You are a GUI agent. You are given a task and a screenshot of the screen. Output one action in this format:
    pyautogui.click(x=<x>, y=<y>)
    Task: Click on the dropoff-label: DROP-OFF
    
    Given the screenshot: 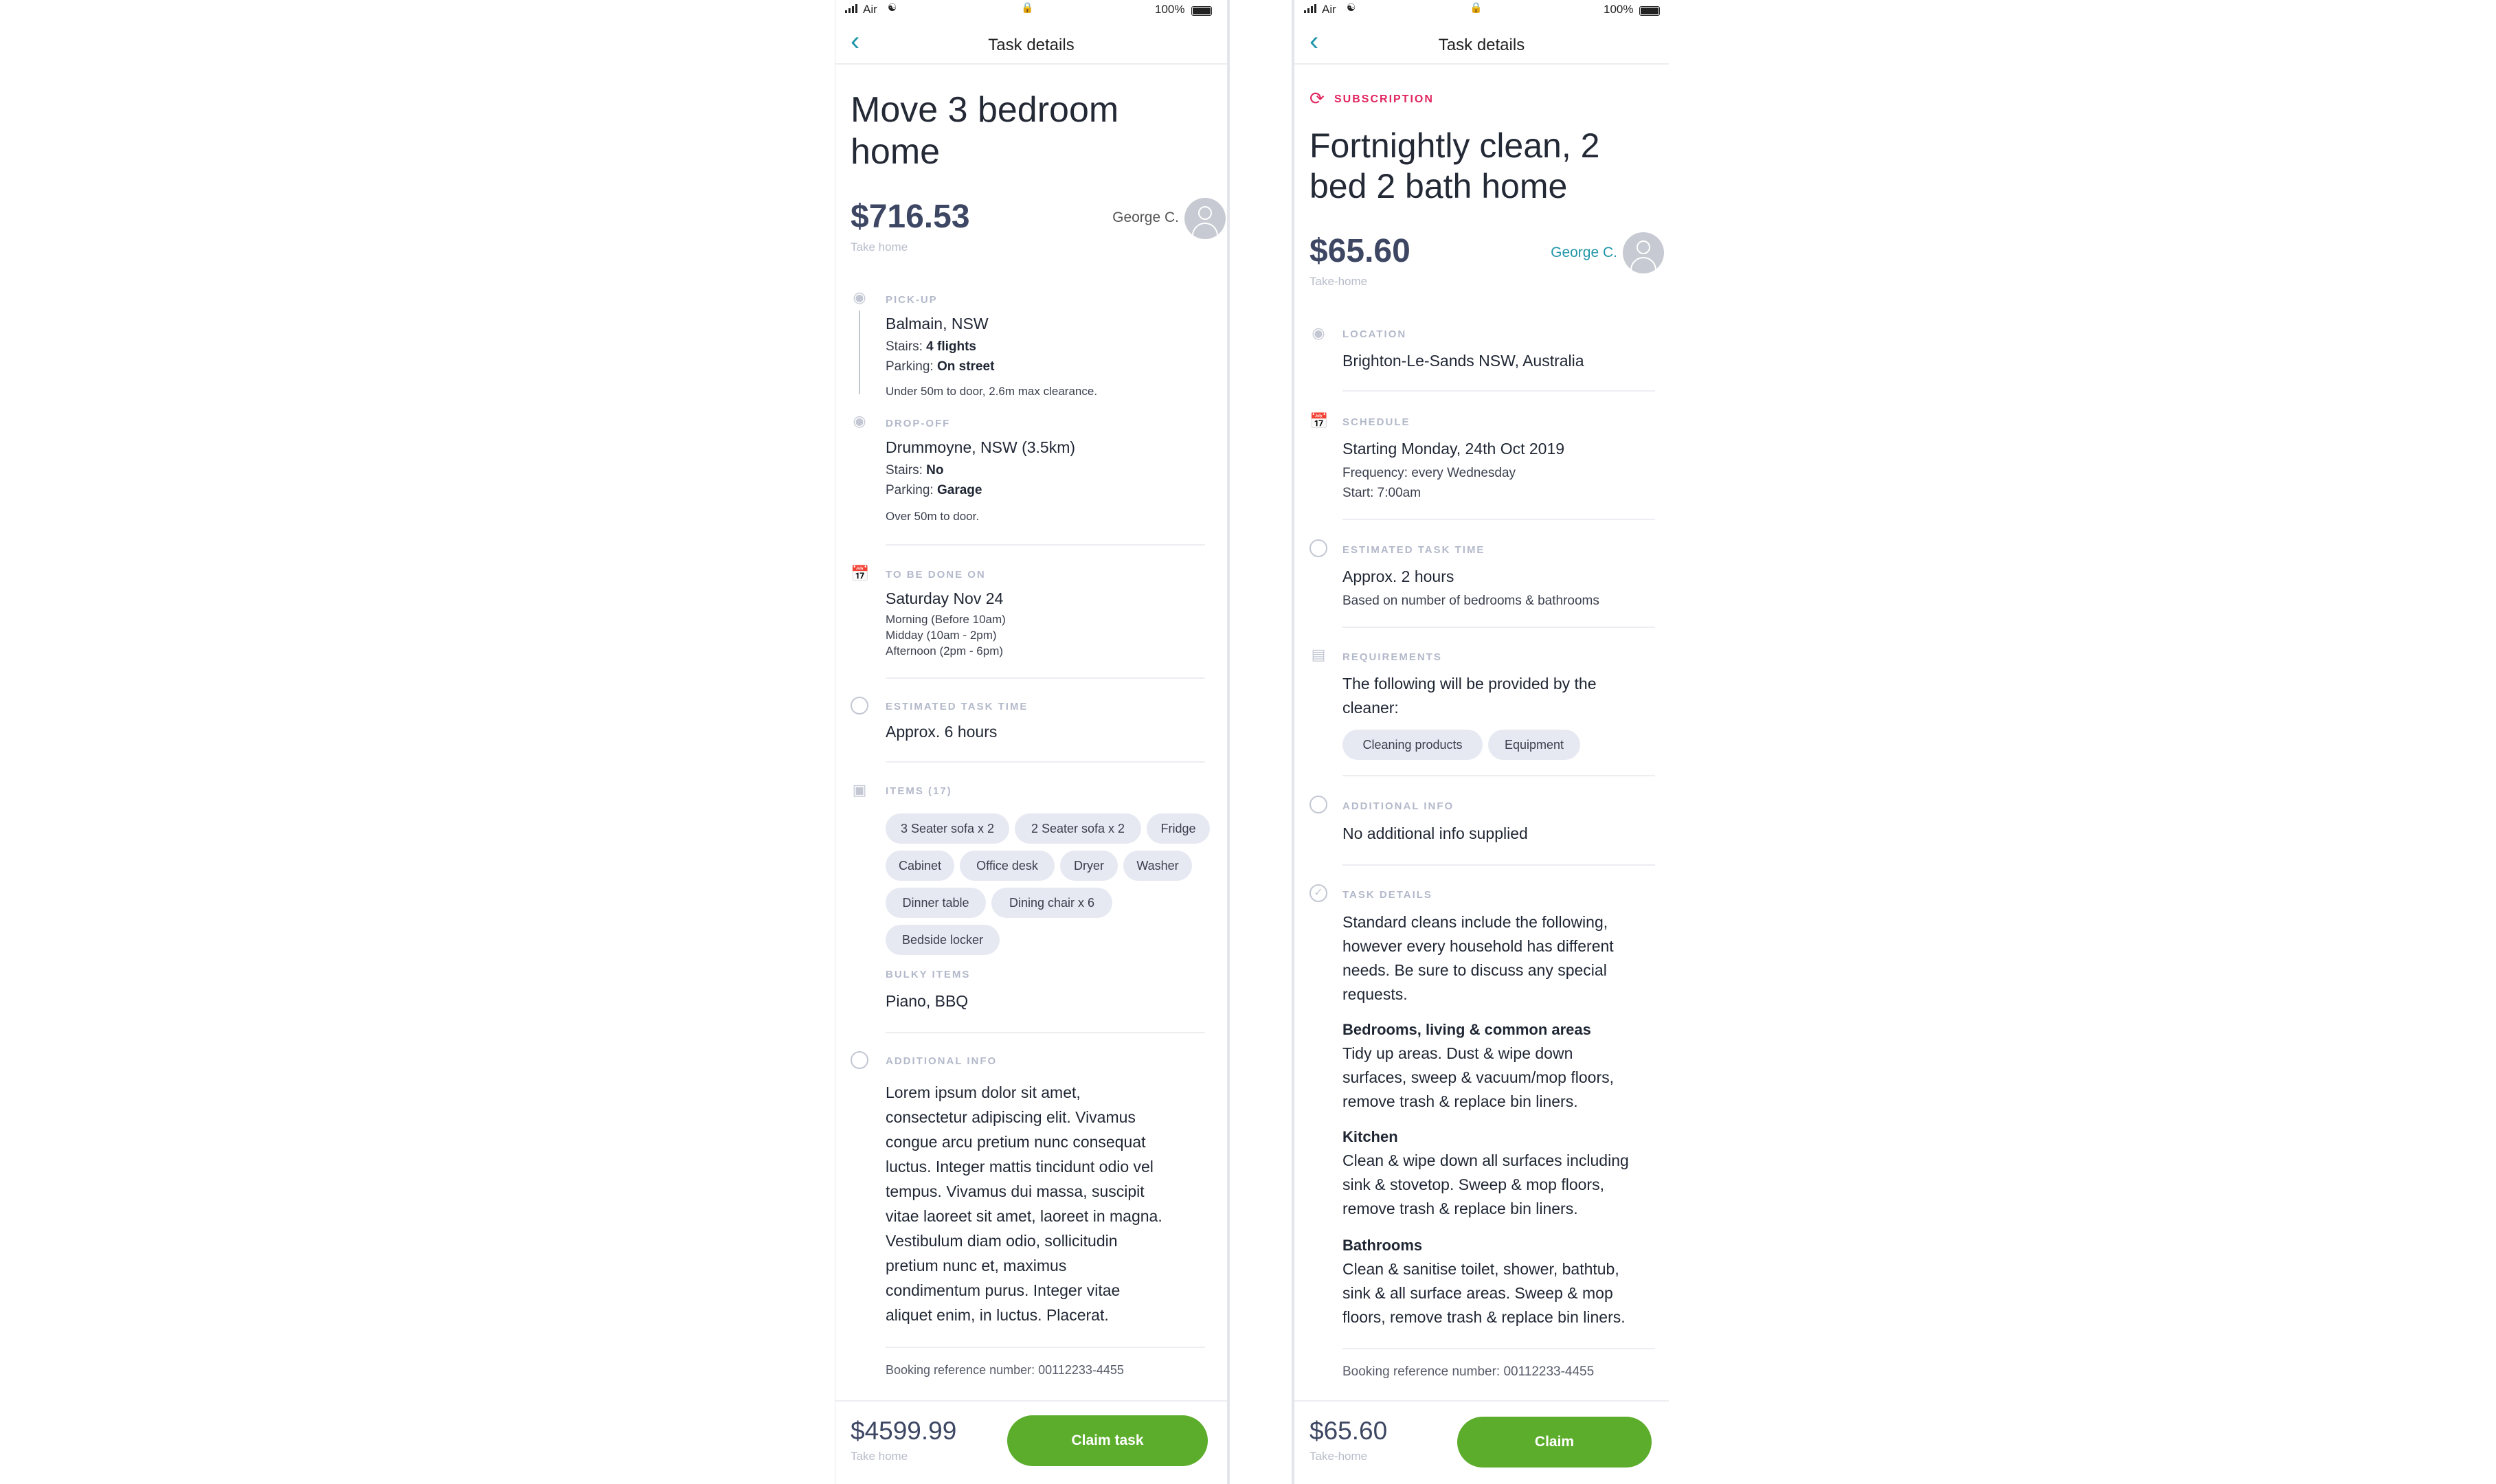 What is the action you would take?
    pyautogui.click(x=919, y=423)
    